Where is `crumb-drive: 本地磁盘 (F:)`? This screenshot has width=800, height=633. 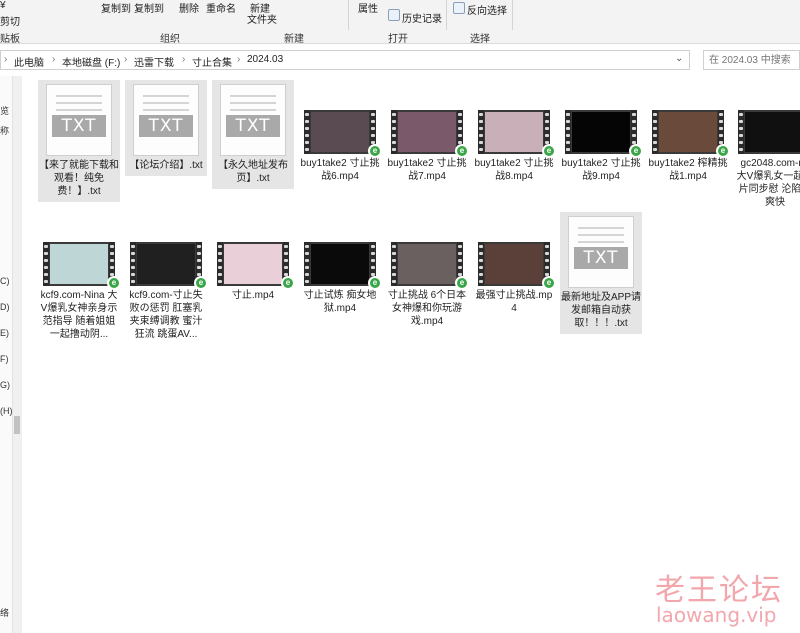 crumb-drive: 本地磁盘 (F:) is located at coordinates (91, 61).